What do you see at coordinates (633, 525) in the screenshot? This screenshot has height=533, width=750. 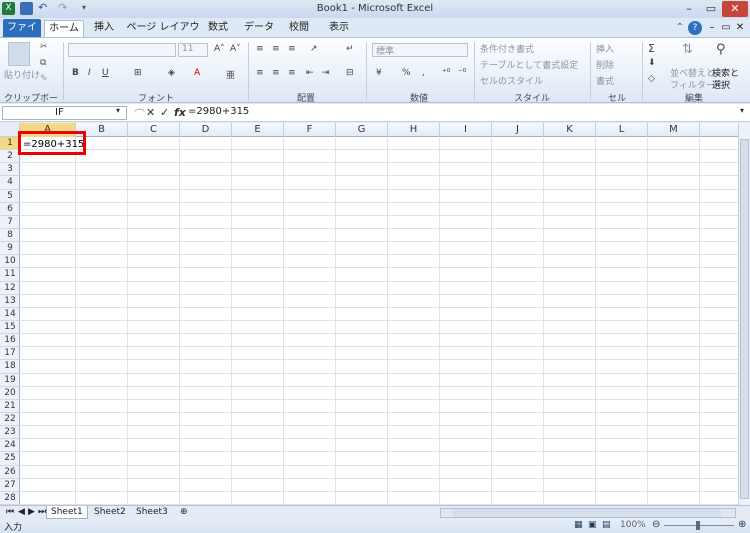 I see `zoom-level: 100%` at bounding box center [633, 525].